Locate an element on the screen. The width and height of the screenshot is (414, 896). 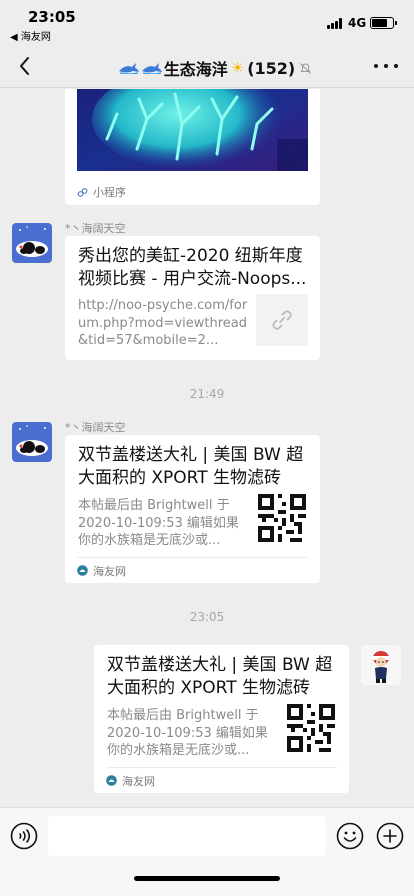
mute-icon is located at coordinates (306, 68).